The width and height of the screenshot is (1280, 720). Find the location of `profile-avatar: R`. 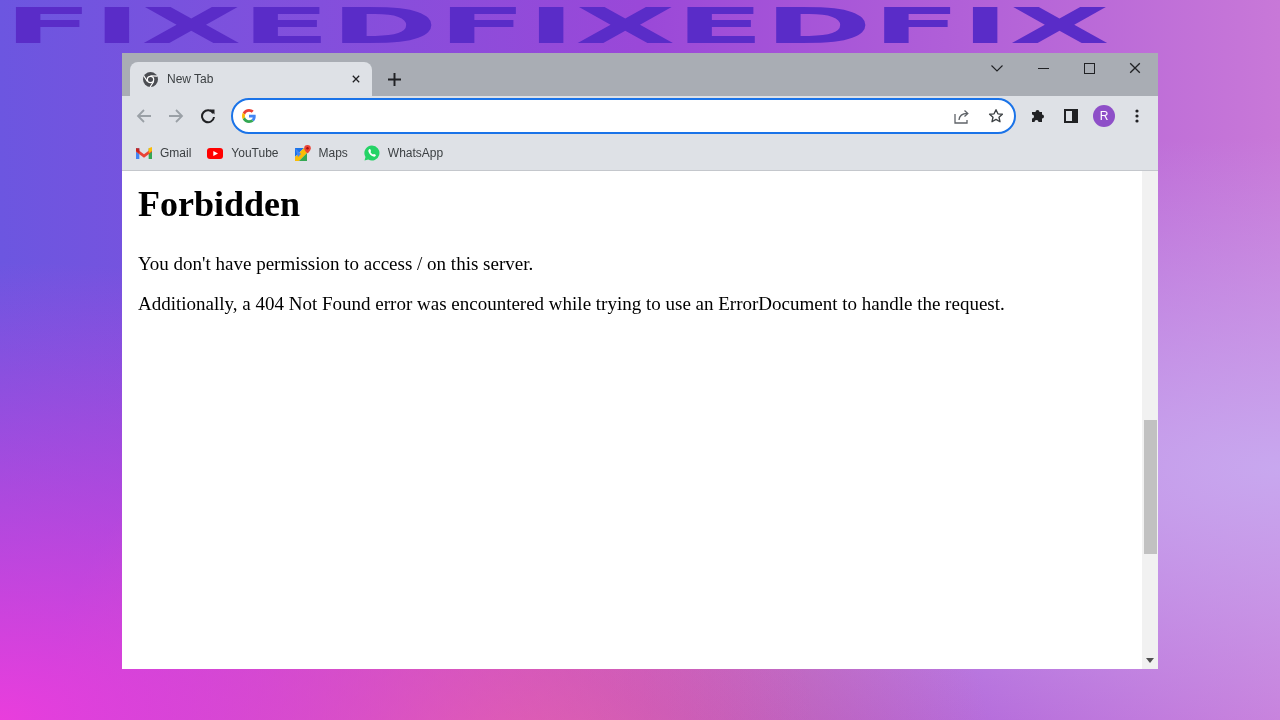

profile-avatar: R is located at coordinates (1104, 116).